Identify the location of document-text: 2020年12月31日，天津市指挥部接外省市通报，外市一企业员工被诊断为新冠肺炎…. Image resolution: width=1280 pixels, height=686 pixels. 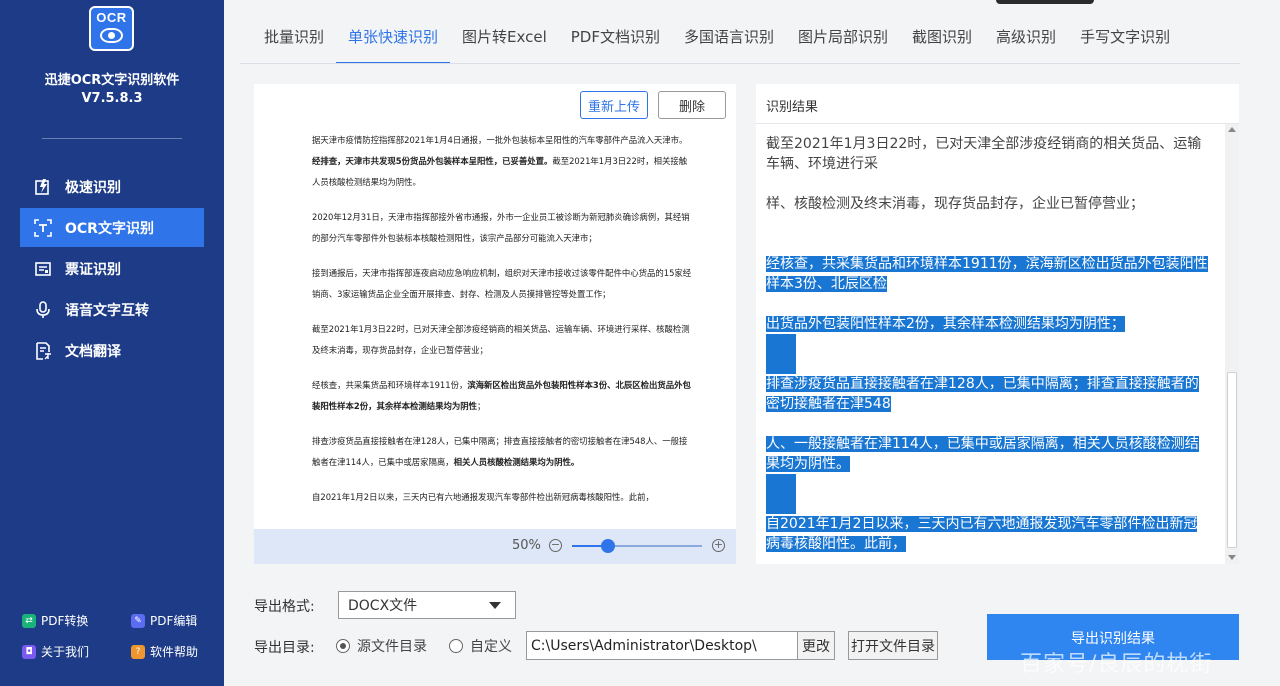
(501, 227).